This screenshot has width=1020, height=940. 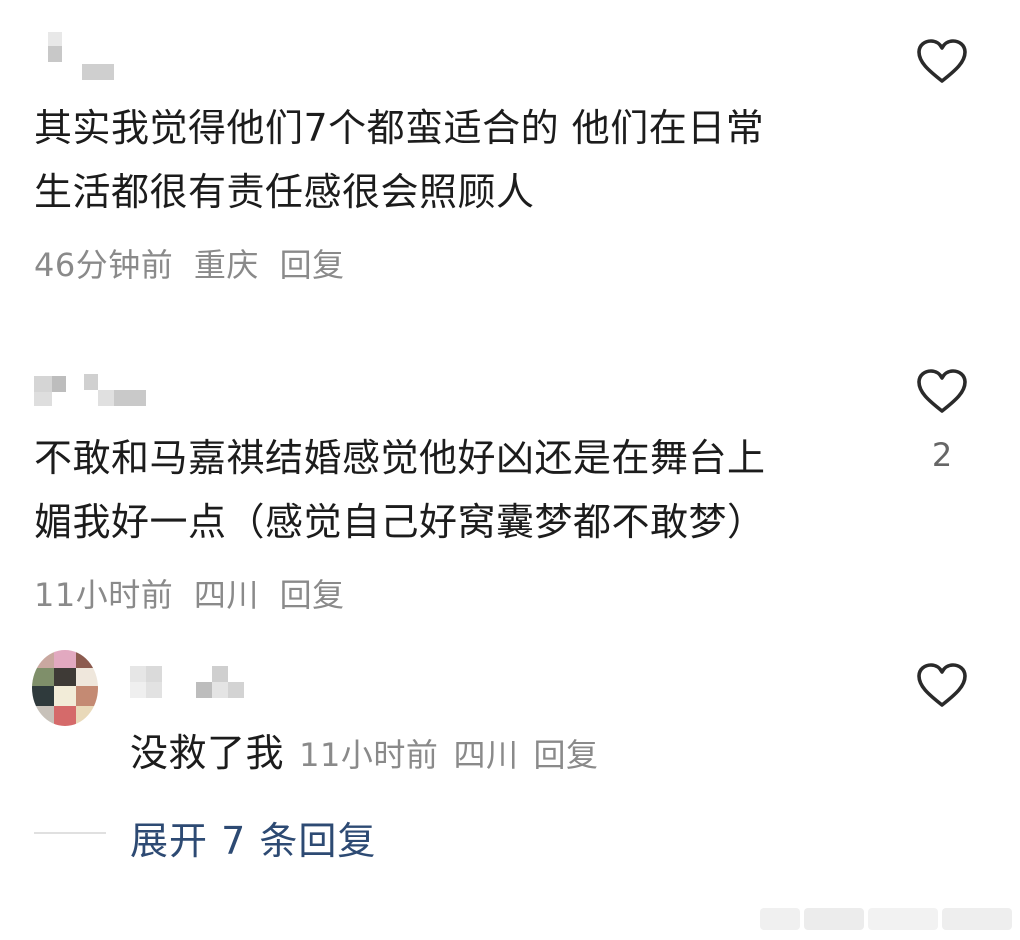 What do you see at coordinates (444, 490) in the screenshot?
I see `comment-text: 不敢和马嘉祺结婚感觉他好凶还是在舞台上 媚我好一点（感觉自己好窝囊梦都不敢梦）` at bounding box center [444, 490].